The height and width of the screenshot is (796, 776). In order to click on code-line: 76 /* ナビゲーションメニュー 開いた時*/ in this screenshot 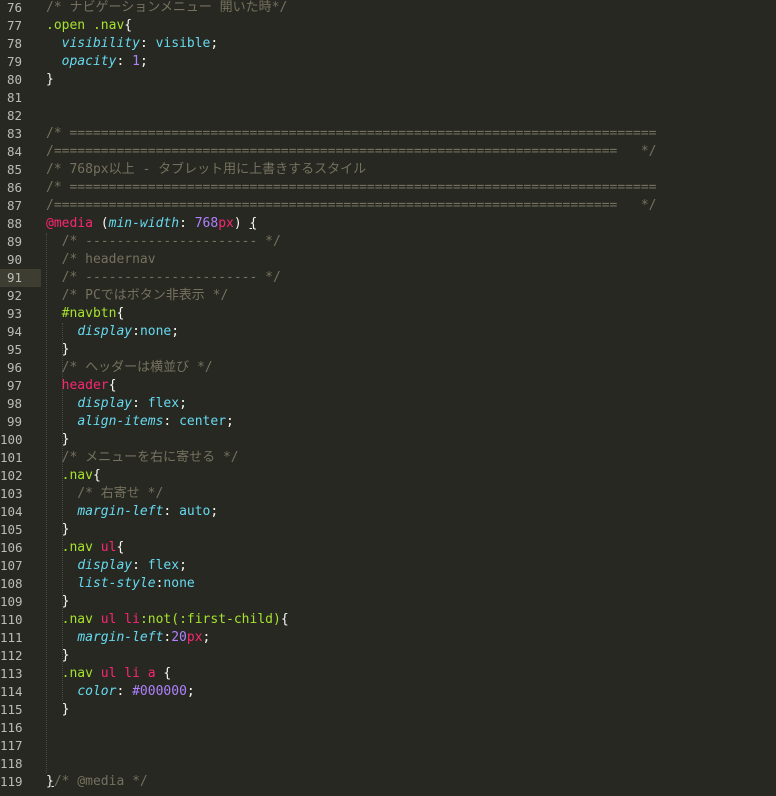, I will do `click(388, 8)`.